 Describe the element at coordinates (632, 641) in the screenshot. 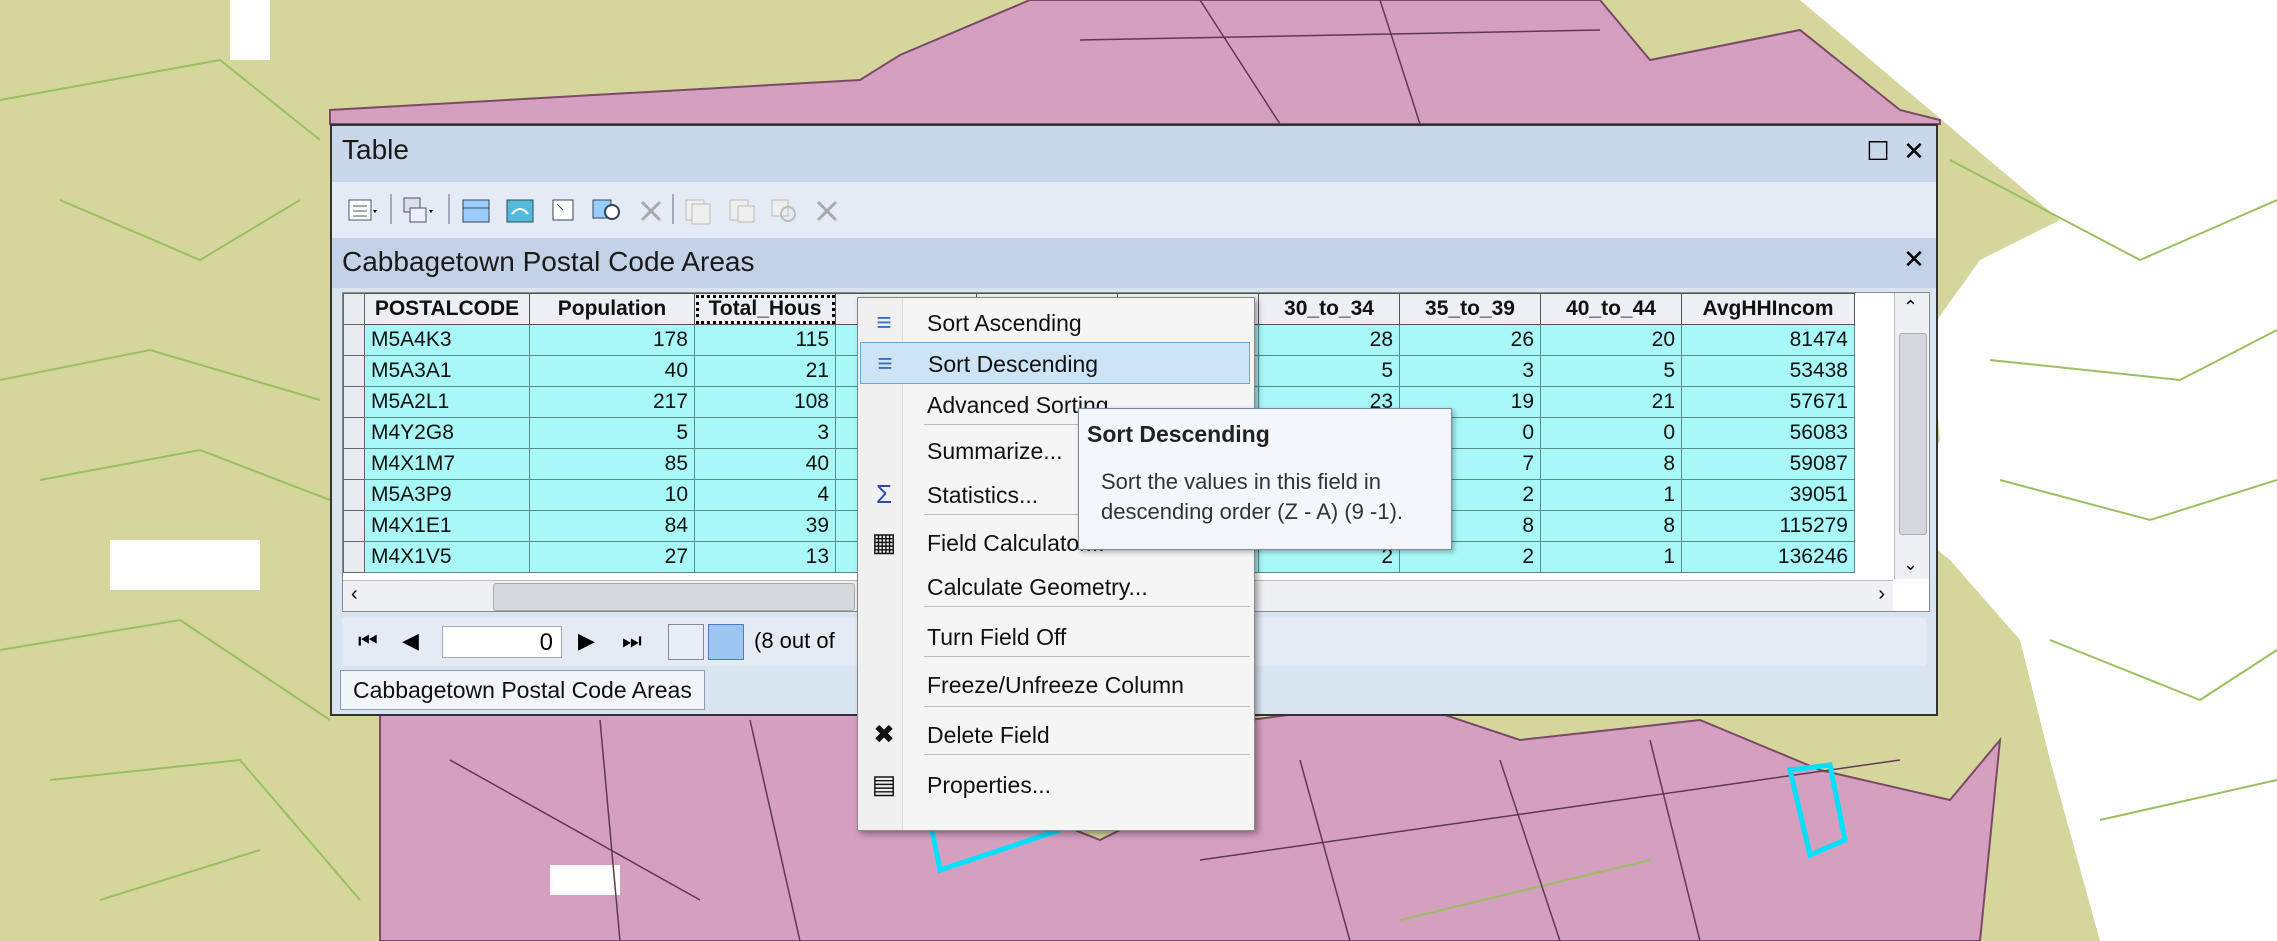

I see `last-record-icon: ⏭` at that location.